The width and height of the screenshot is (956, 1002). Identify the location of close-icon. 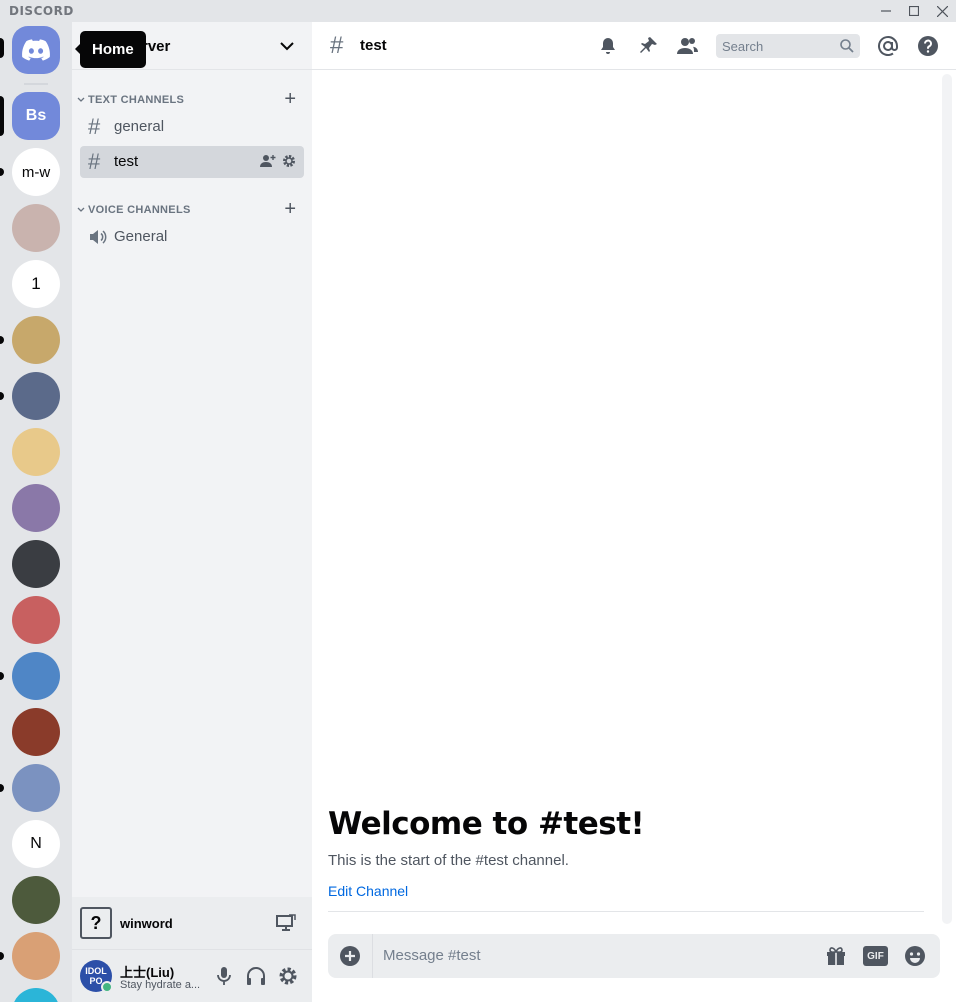
(942, 11).